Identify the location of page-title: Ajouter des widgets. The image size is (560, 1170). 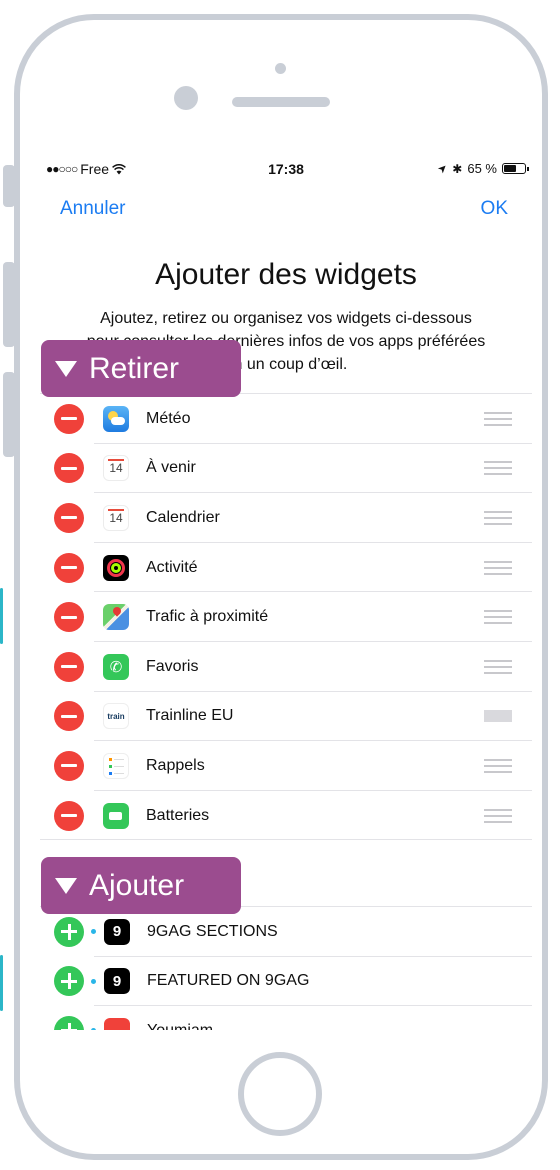
(286, 274).